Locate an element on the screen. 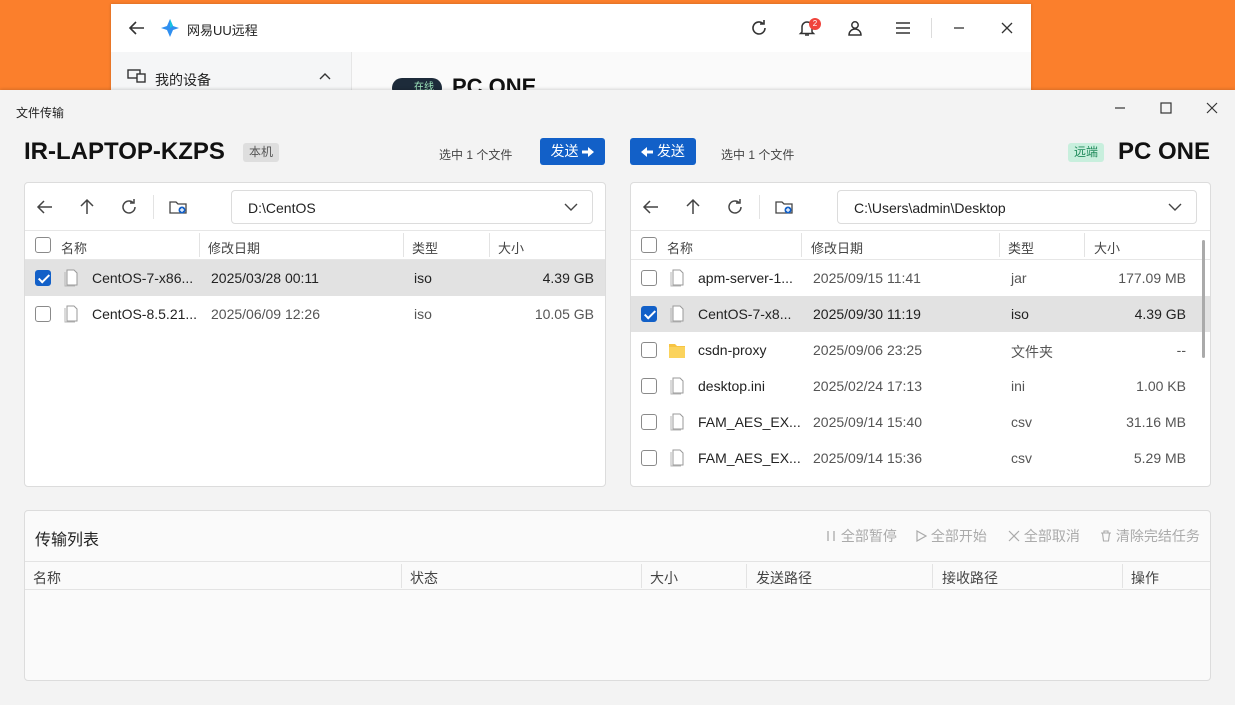 The image size is (1235, 705). file-row: CentOS-7-x8... 2025/09/30 11:19 iso 4.39 GB is located at coordinates (920, 314).